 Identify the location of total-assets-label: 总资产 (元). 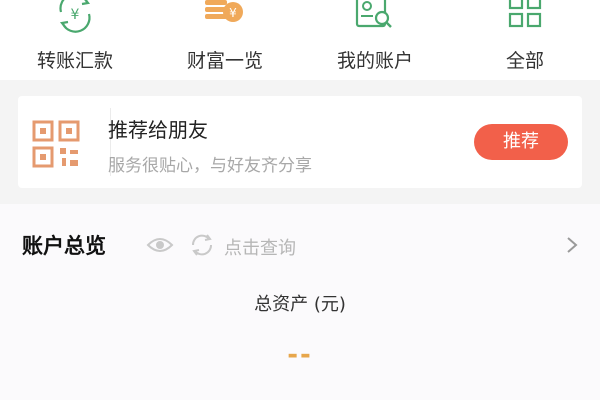
(300, 304).